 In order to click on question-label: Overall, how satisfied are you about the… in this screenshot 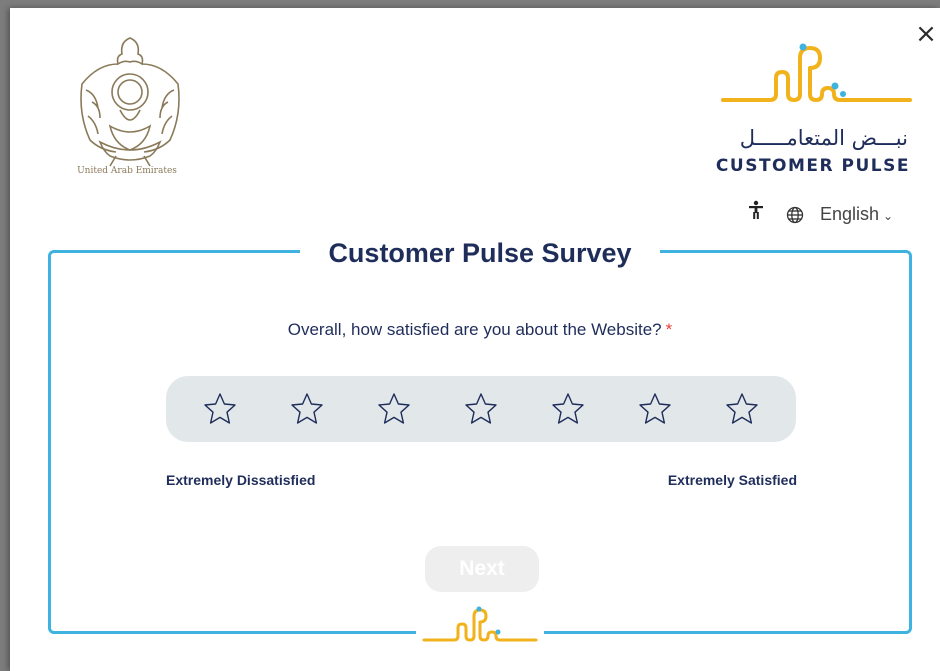, I will do `click(474, 329)`.